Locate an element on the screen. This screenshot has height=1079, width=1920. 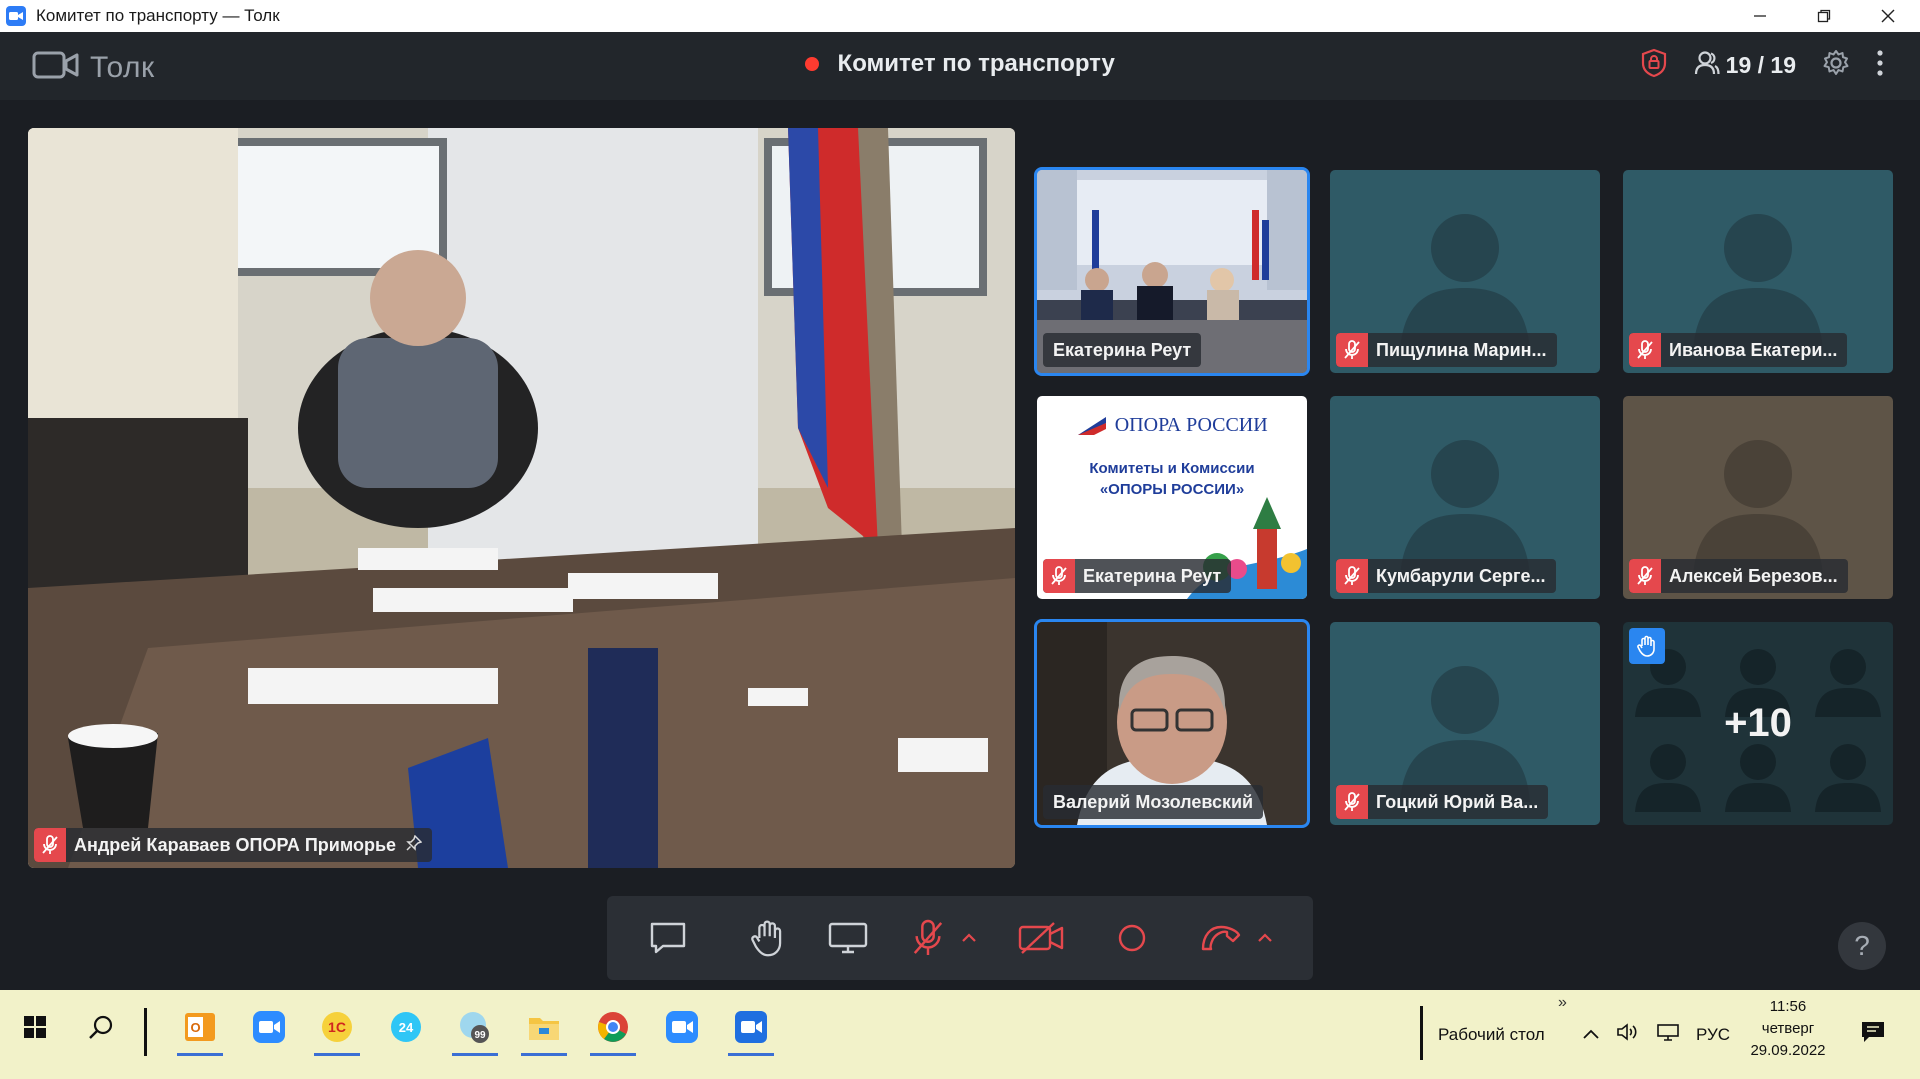
main-speaker-nameplate: Андрей Караваев ОПОРА Приморье is located at coordinates (233, 845).